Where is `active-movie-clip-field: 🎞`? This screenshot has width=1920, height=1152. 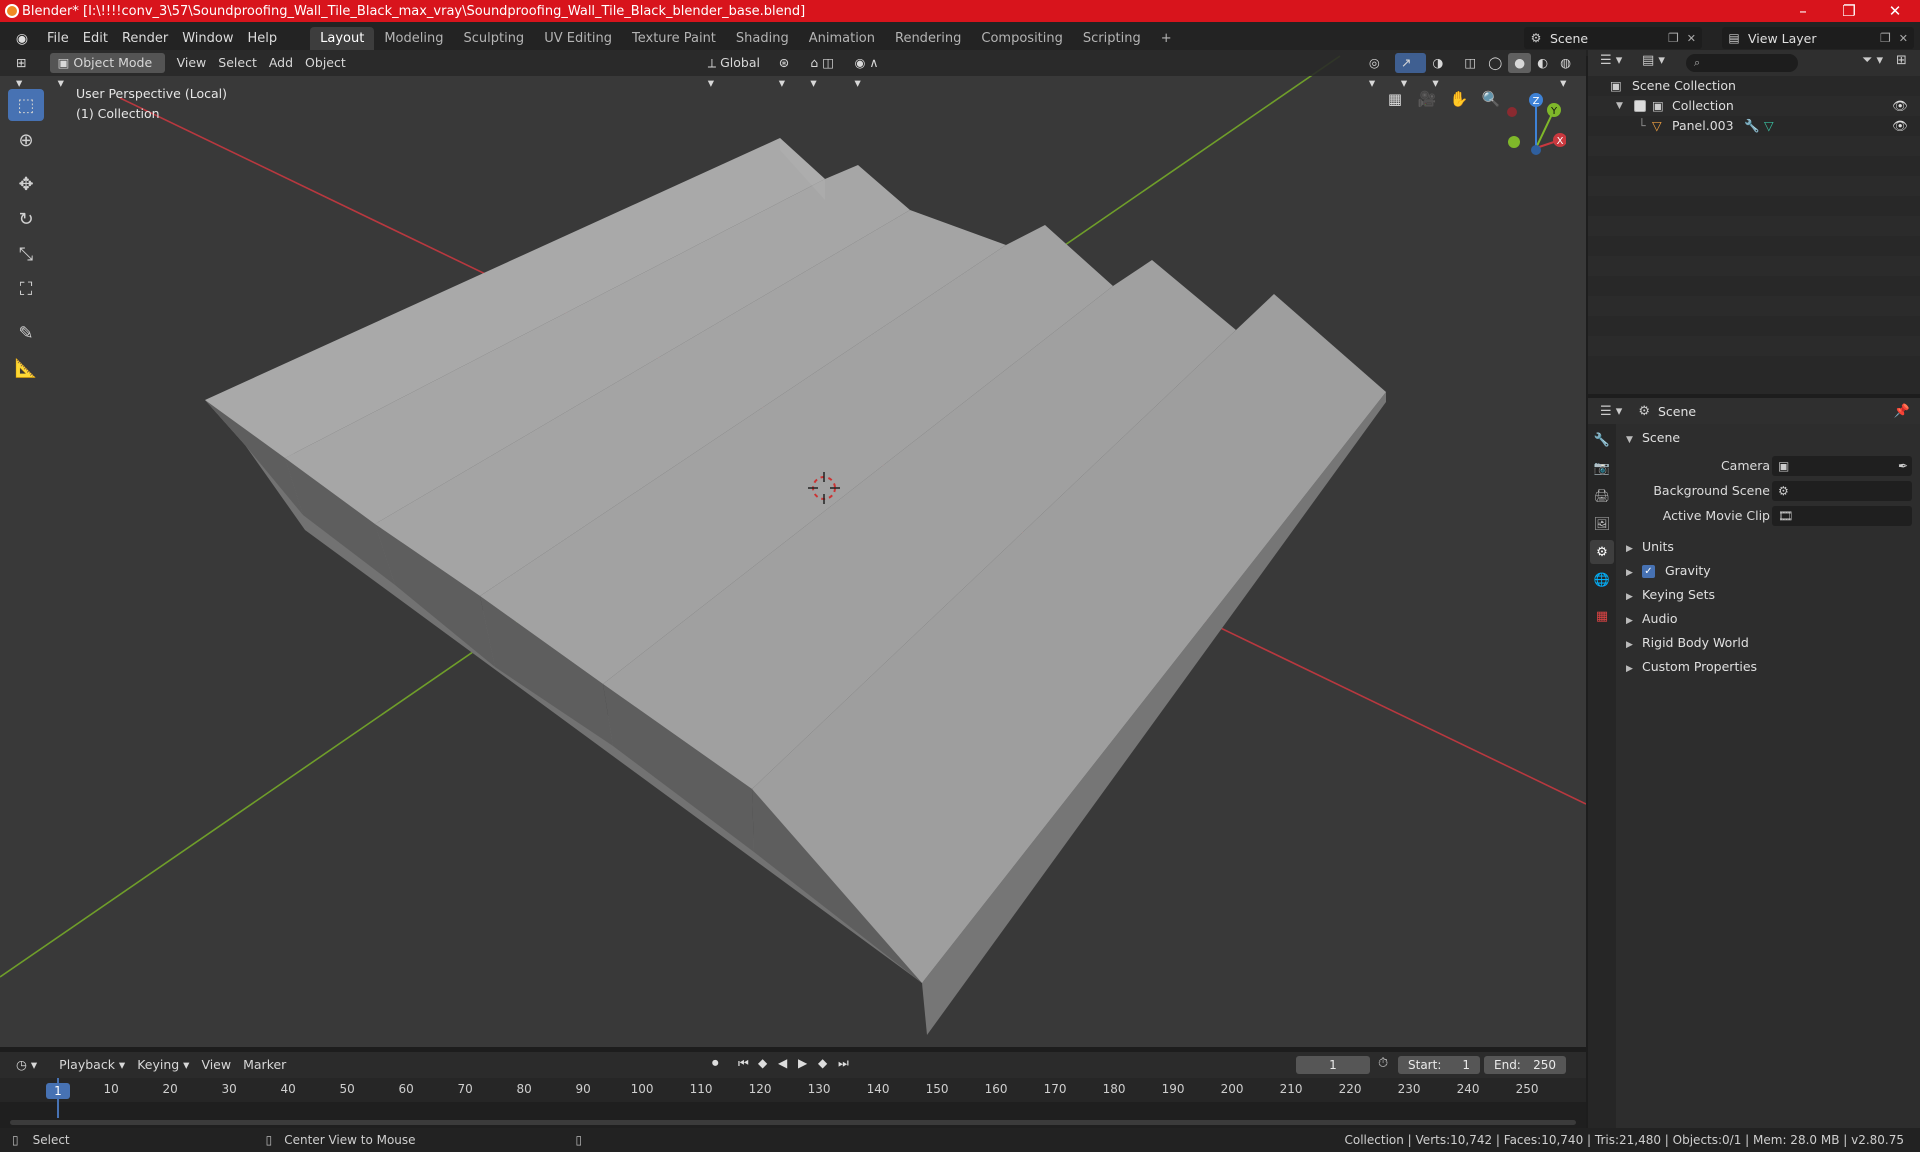 active-movie-clip-field: 🎞 is located at coordinates (1842, 516).